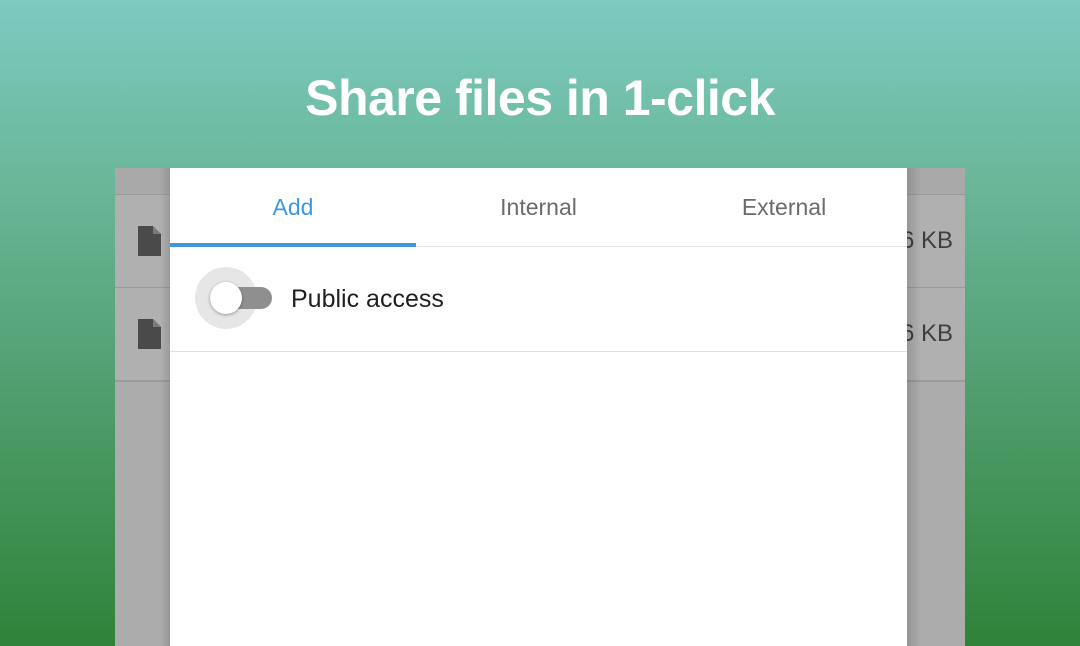  I want to click on share-tabs: Add Internal External, so click(538, 207).